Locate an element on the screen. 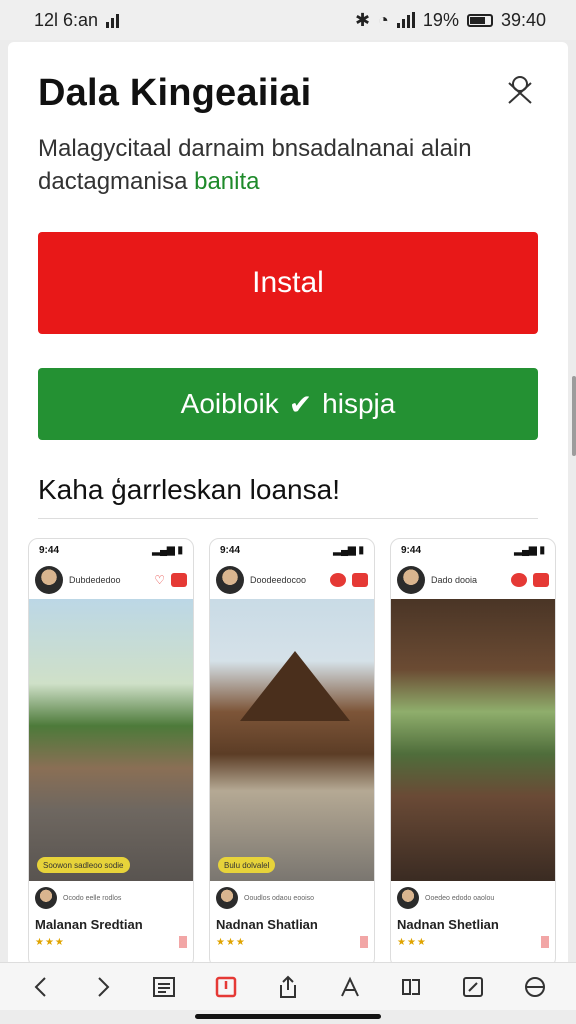 This screenshot has width=576, height=1024. roof-shape is located at coordinates (295, 686).